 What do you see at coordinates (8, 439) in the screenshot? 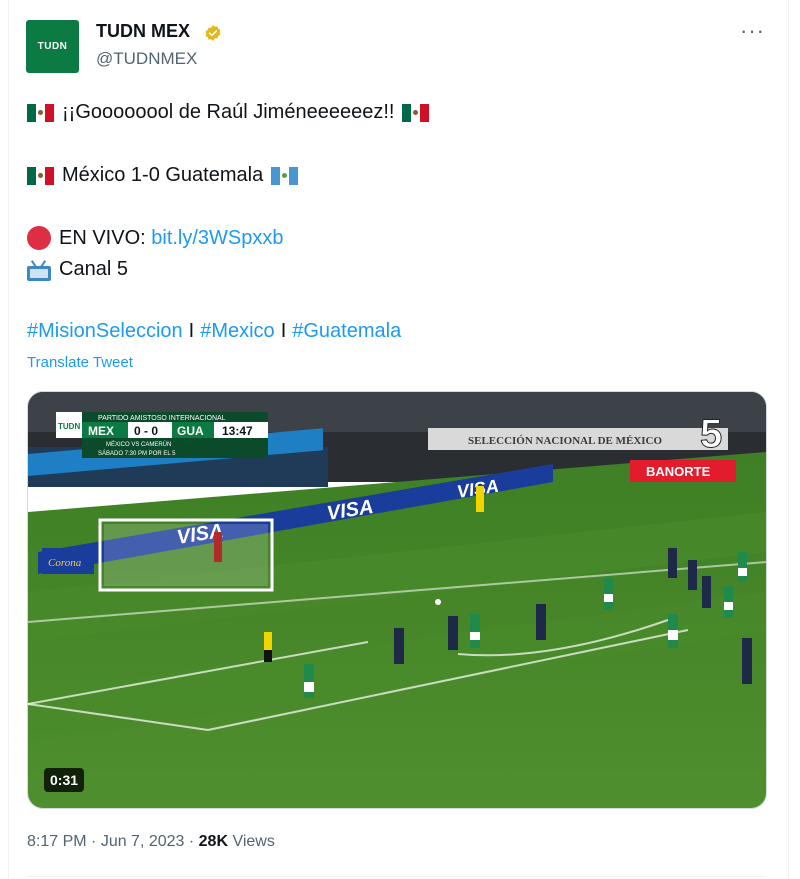
I see `column-border-left` at bounding box center [8, 439].